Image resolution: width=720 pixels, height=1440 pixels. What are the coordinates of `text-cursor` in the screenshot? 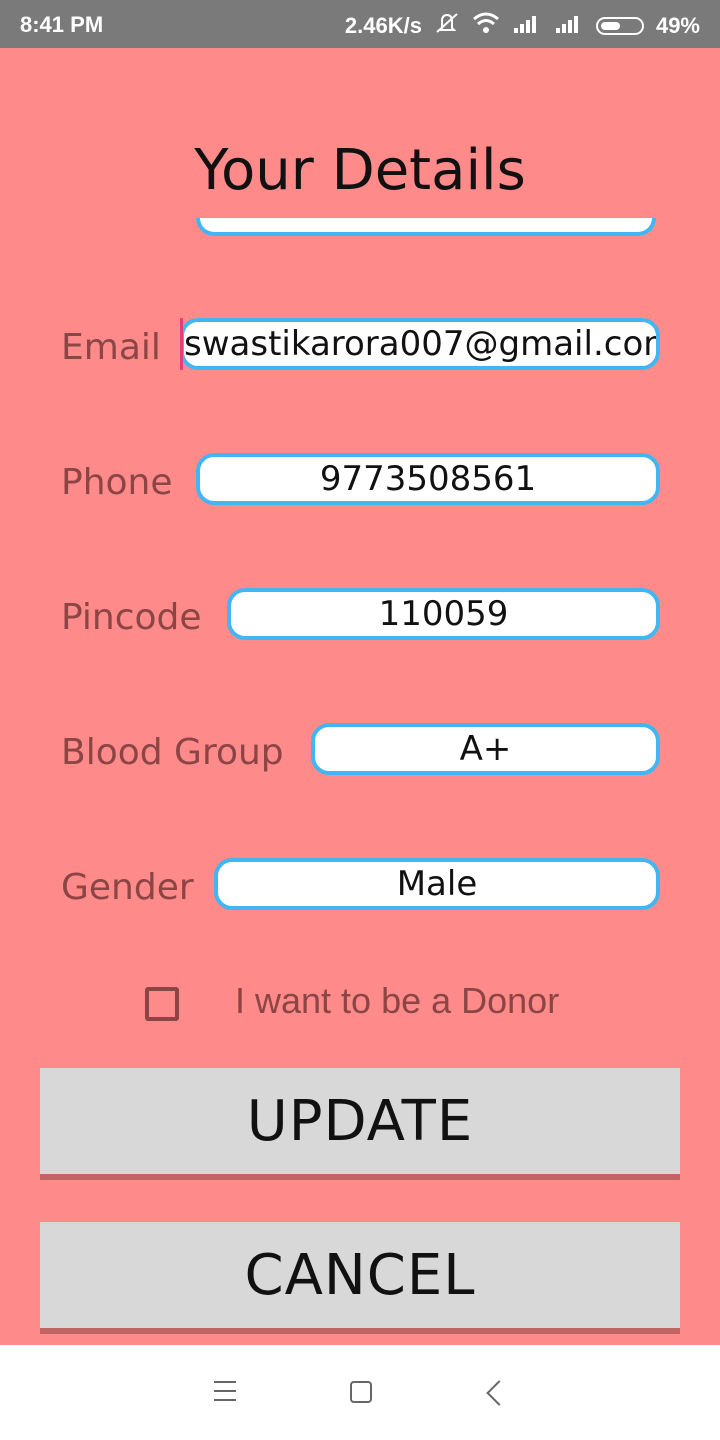 It's located at (181, 344).